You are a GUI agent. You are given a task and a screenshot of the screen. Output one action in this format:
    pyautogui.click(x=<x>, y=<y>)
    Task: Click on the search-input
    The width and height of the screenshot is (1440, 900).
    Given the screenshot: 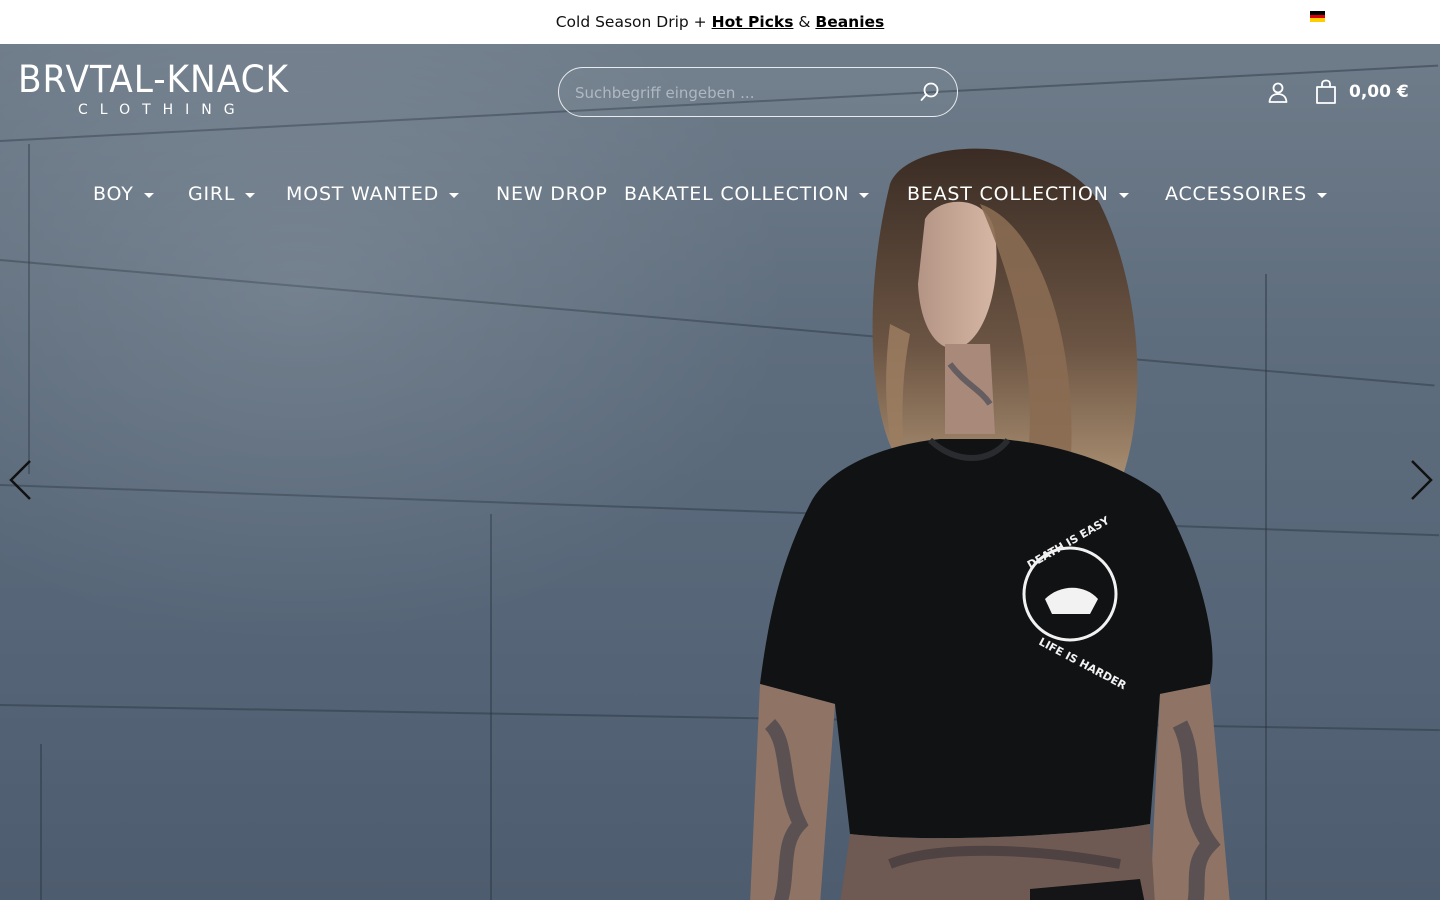 What is the action you would take?
    pyautogui.click(x=740, y=93)
    